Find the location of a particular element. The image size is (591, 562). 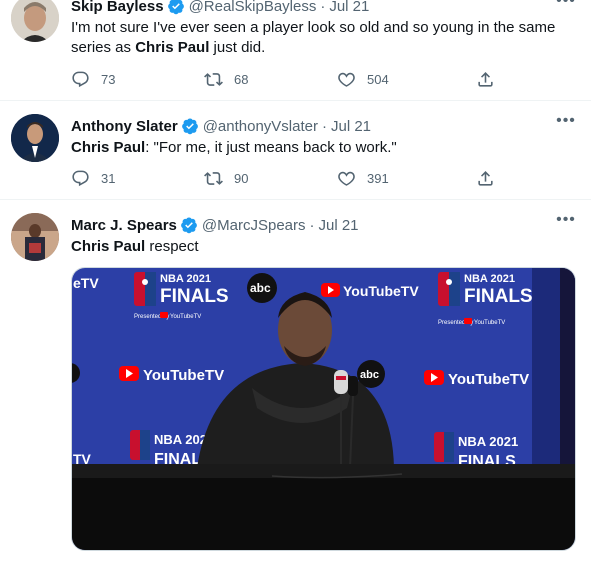

avatar-spears-image is located at coordinates (35, 237).